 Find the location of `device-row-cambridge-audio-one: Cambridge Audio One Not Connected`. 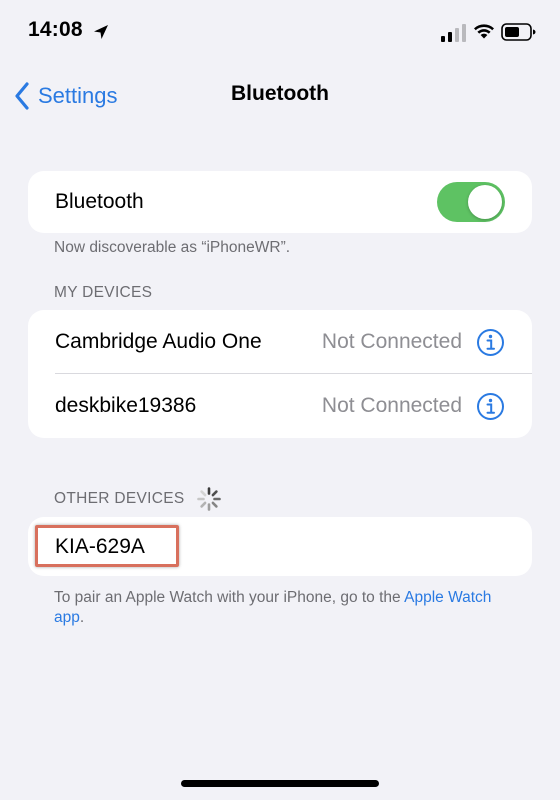

device-row-cambridge-audio-one: Cambridge Audio One Not Connected is located at coordinates (280, 342).